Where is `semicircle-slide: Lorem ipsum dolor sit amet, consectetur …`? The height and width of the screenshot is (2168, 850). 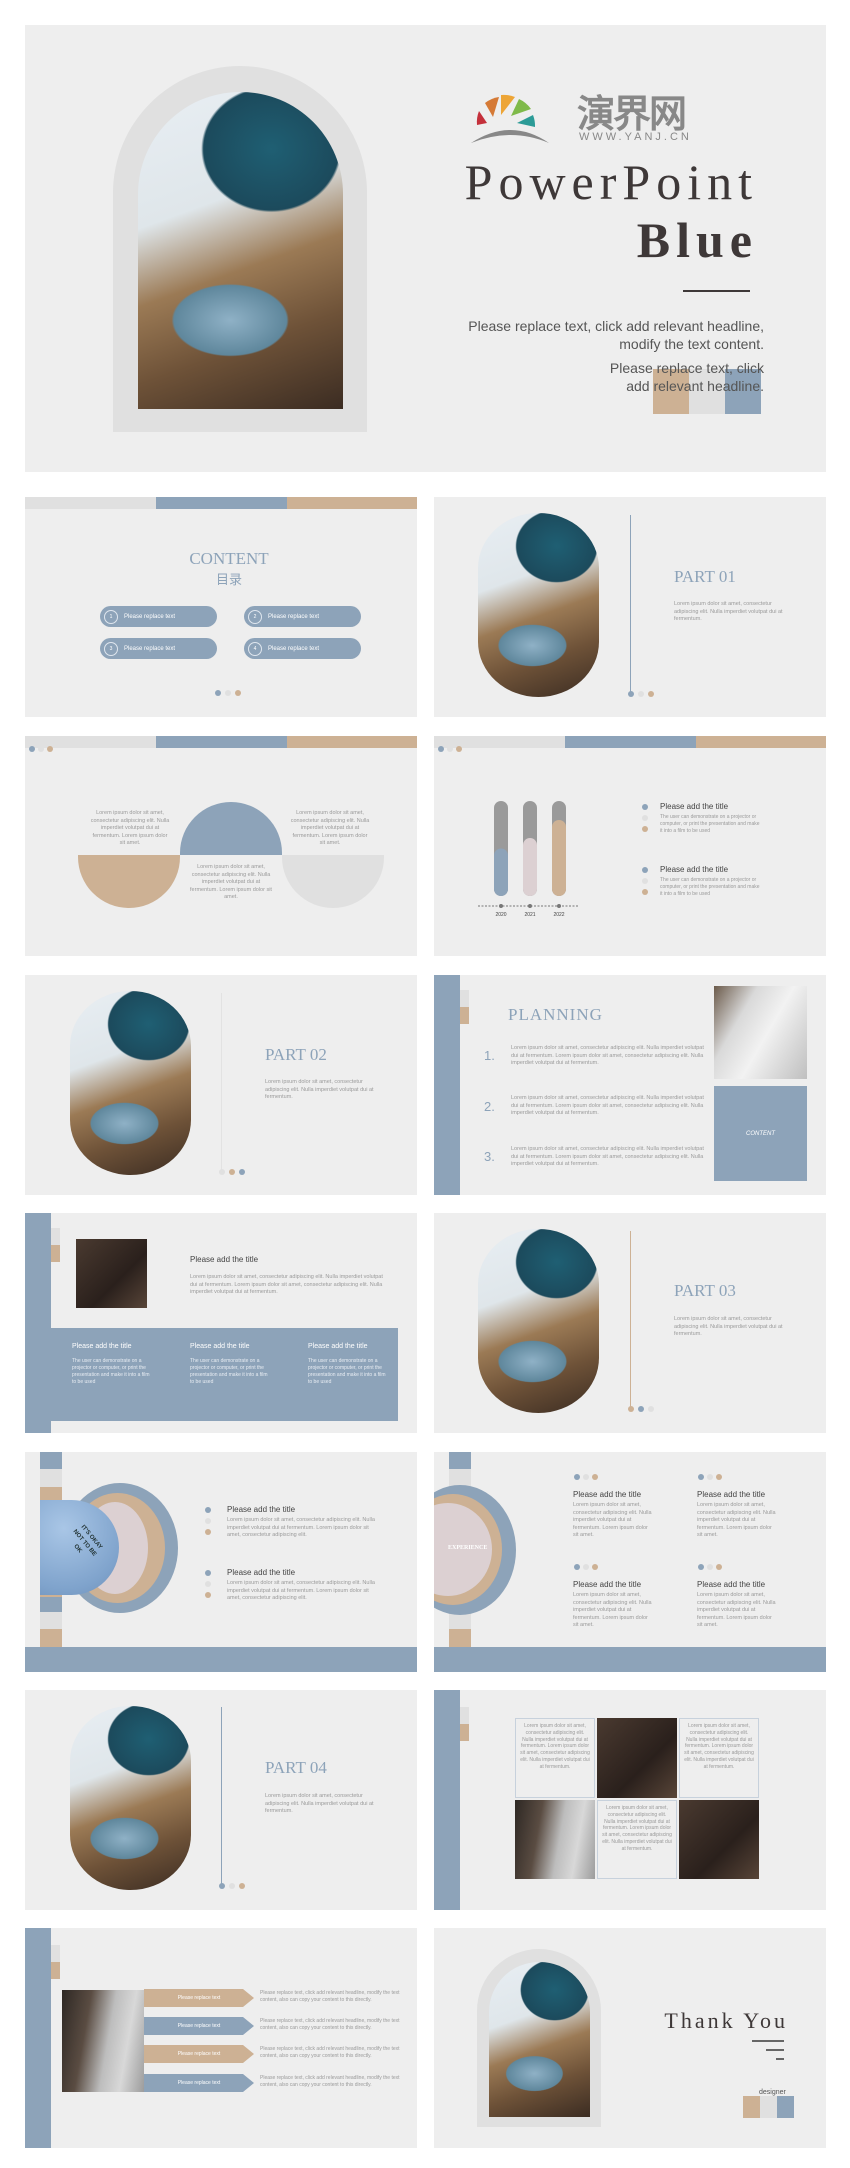
semicircle-slide: Lorem ipsum dolor sit amet, consectetur … is located at coordinates (221, 846).